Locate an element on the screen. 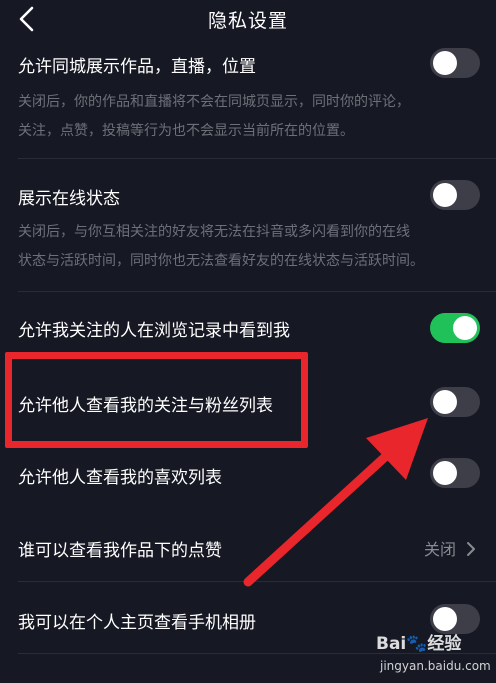 This screenshot has width=496, height=683. annotation-highlight-box is located at coordinates (156, 400).